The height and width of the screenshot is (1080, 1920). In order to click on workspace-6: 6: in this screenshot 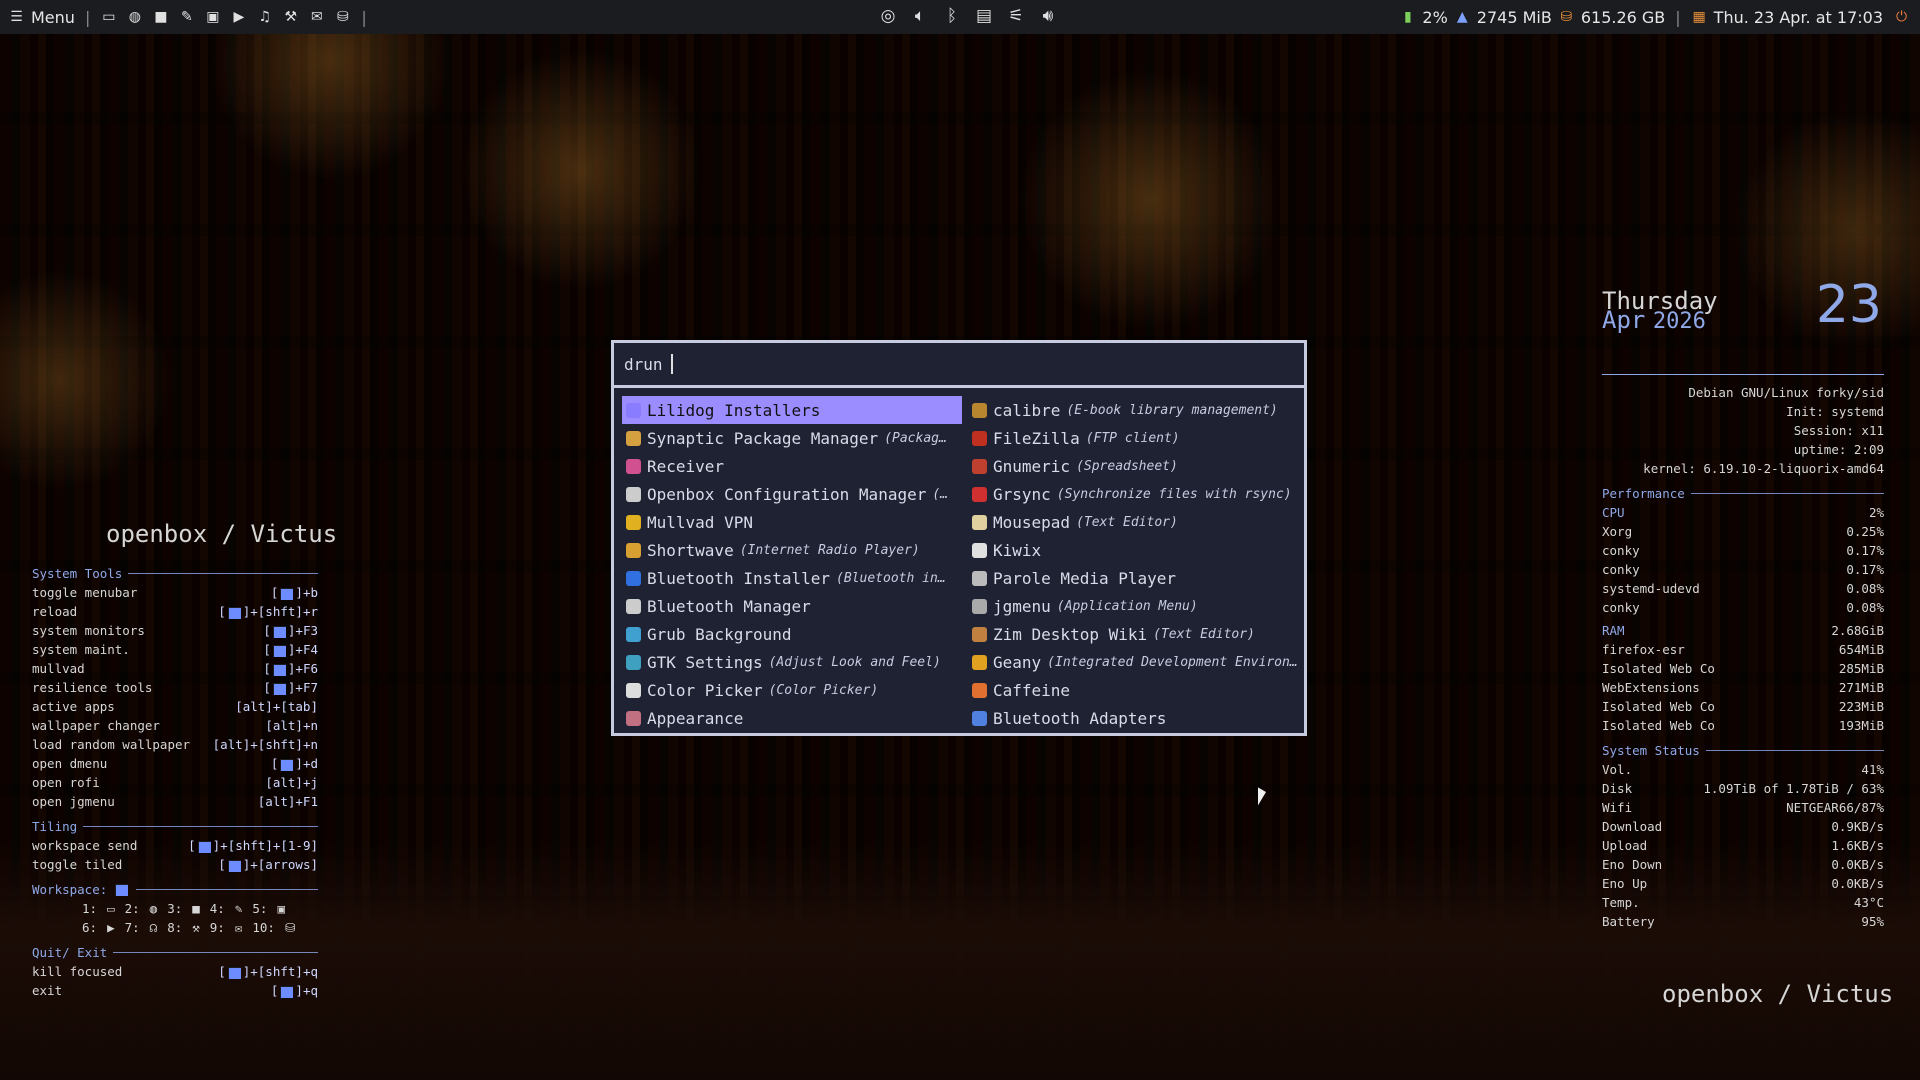, I will do `click(89, 927)`.